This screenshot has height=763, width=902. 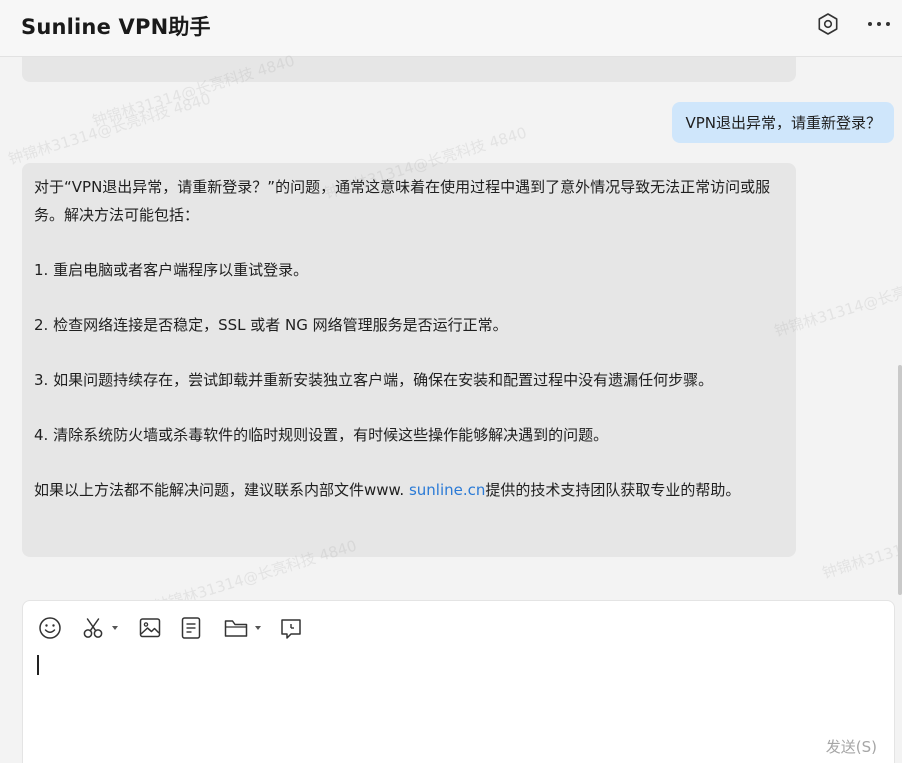 I want to click on reply-outro-suffix: 提供的技术支持团队获取专业的帮助。, so click(x=613, y=489).